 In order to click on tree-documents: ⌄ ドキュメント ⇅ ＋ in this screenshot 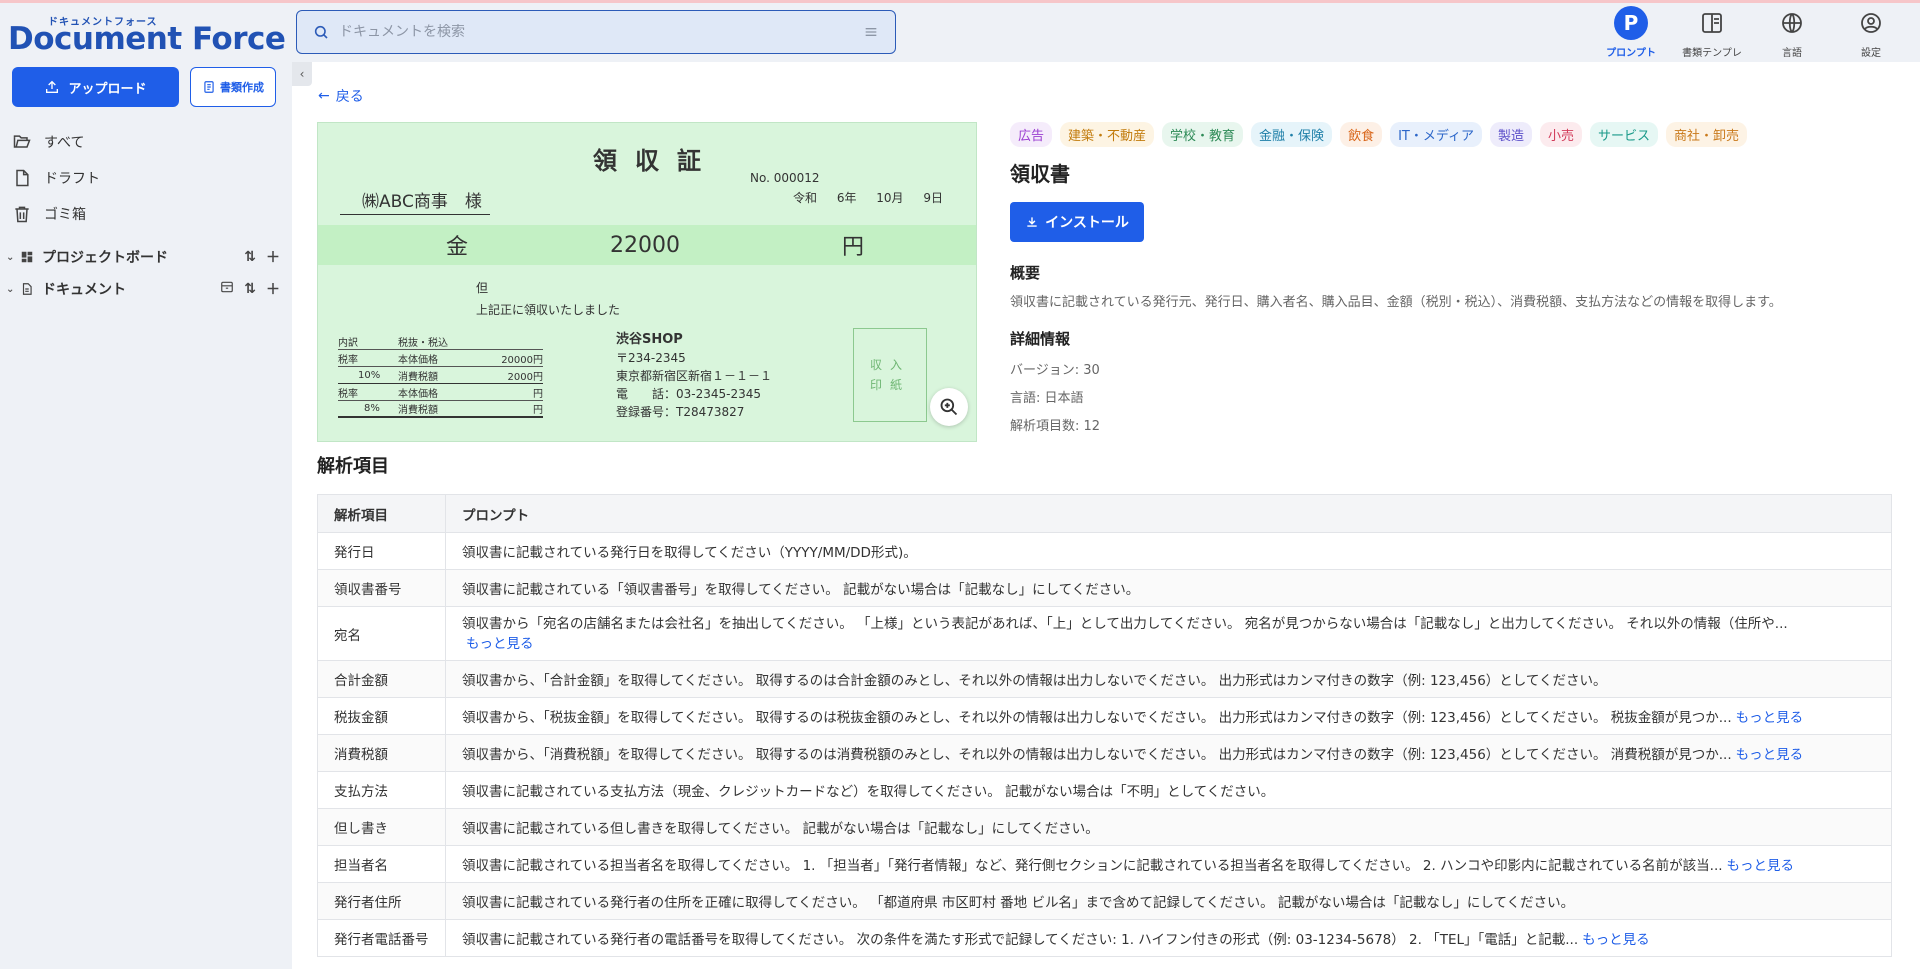, I will do `click(146, 289)`.